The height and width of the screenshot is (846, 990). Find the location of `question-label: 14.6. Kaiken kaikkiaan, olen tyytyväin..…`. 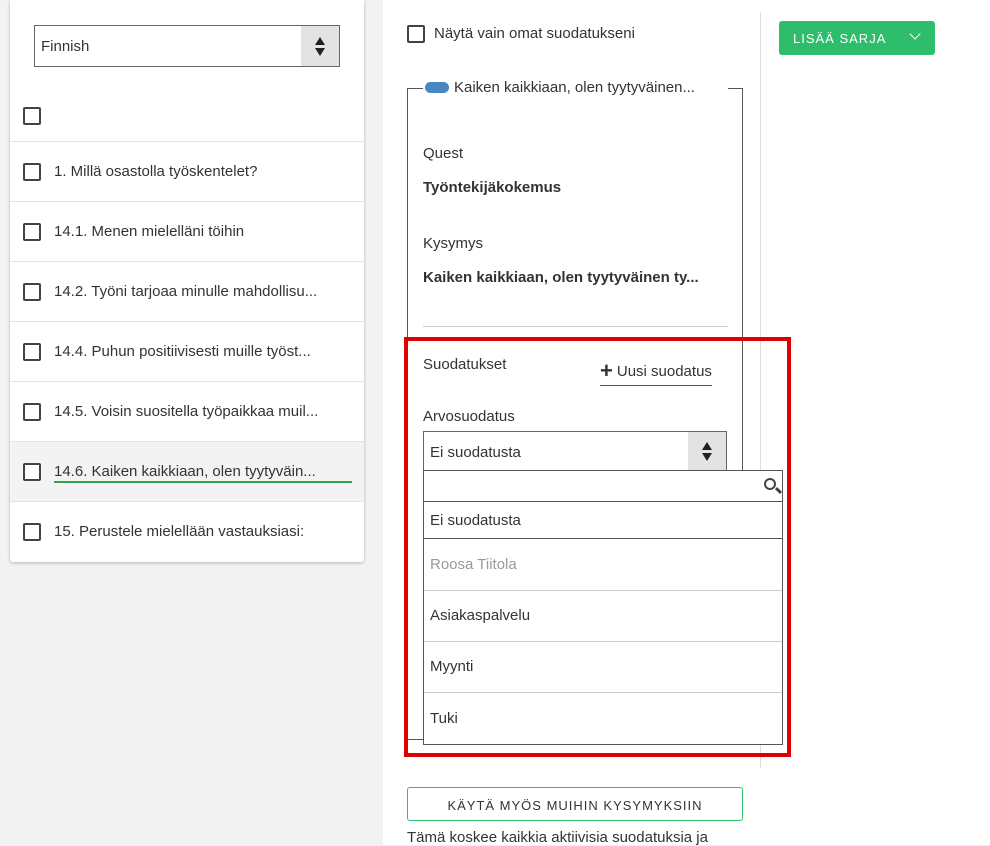

question-label: 14.6. Kaiken kaikkiaan, olen tyytyväin..… is located at coordinates (203, 473).